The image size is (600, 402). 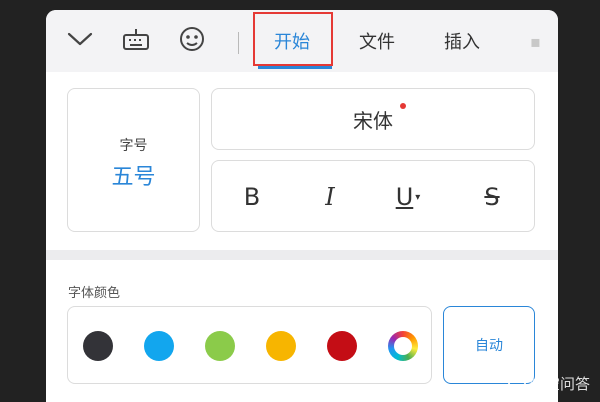 What do you see at coordinates (192, 39) in the screenshot?
I see `emoji-icon` at bounding box center [192, 39].